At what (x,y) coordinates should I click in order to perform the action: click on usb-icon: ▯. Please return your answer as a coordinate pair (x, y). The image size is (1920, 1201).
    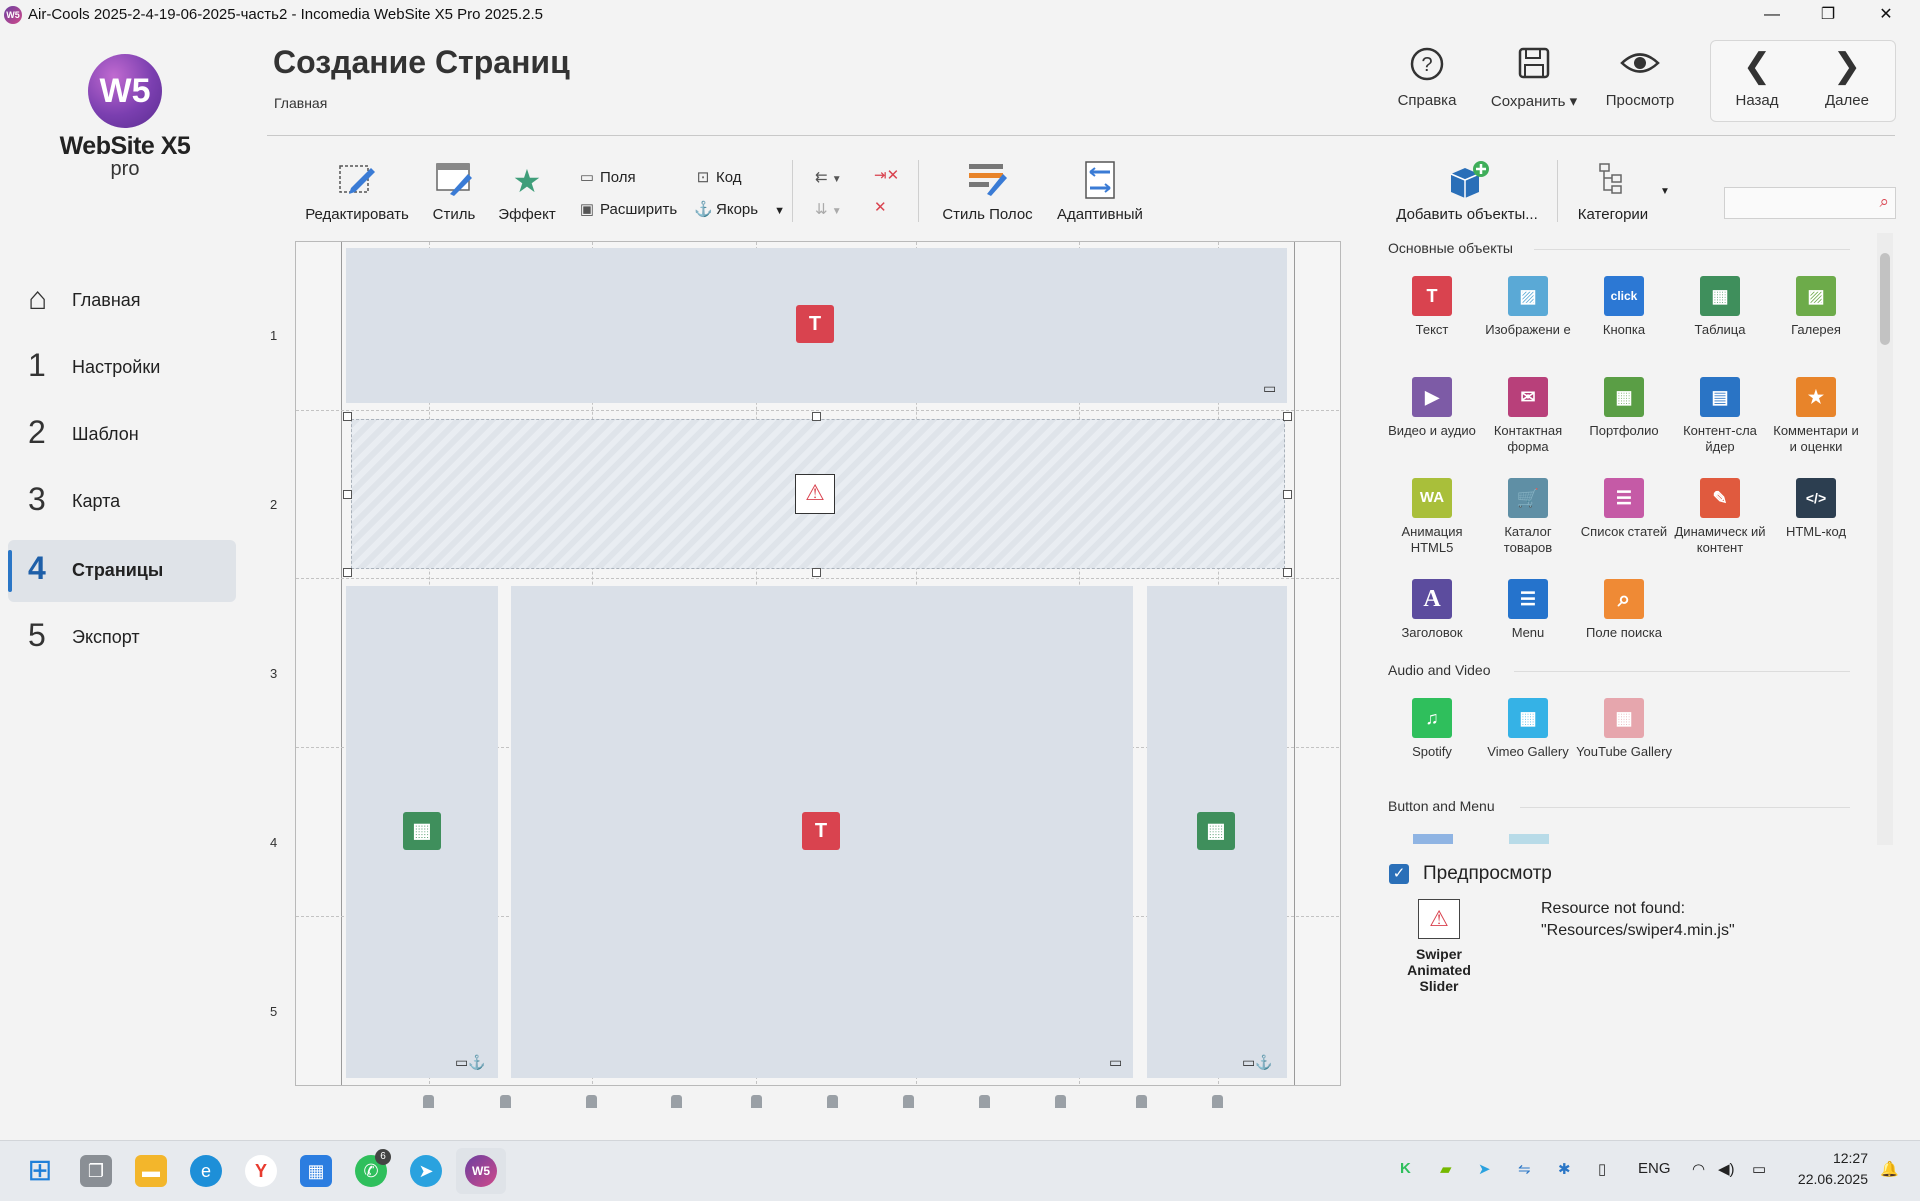
    Looking at the image, I should click on (1602, 1169).